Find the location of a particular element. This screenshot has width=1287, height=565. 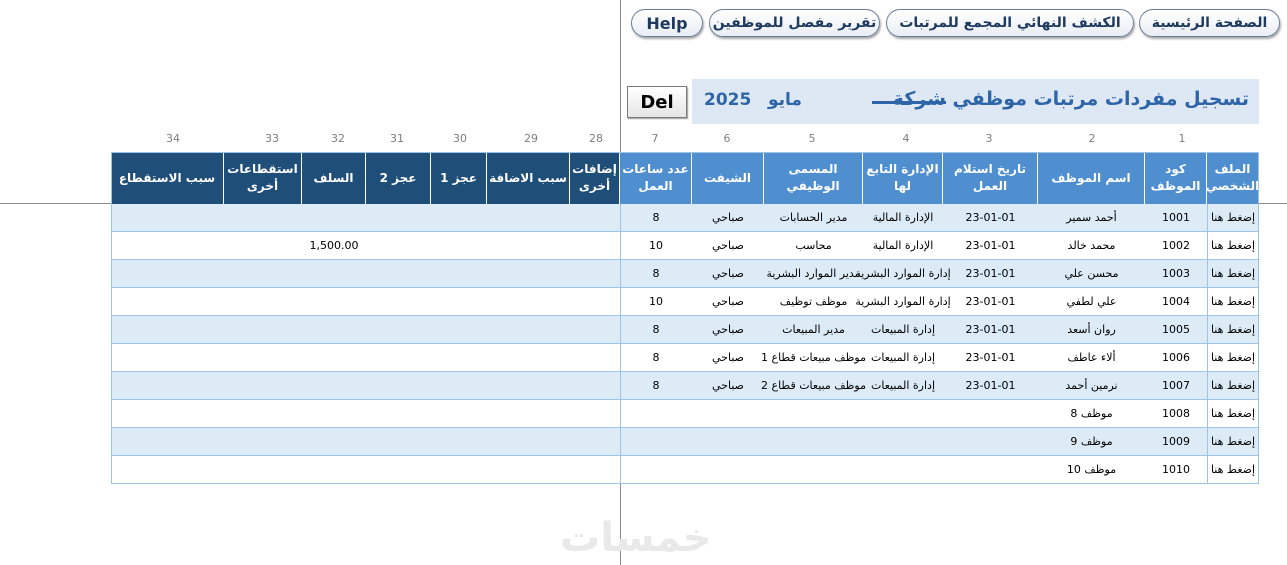

page-title: تسجيل مفردات مرتبات موظفي شركة is located at coordinates (1070, 99).